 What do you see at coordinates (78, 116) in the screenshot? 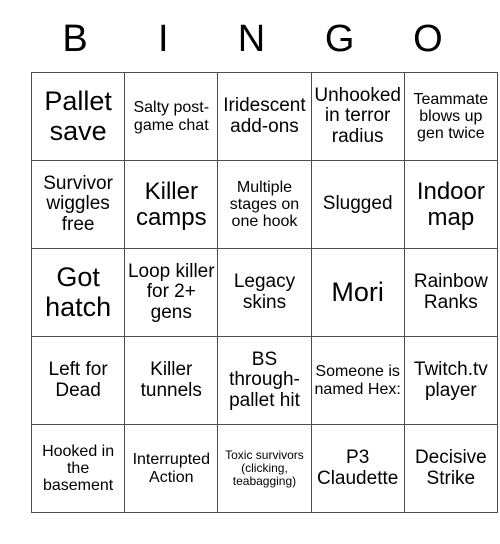
I see `bingo-cell: Pallet save` at bounding box center [78, 116].